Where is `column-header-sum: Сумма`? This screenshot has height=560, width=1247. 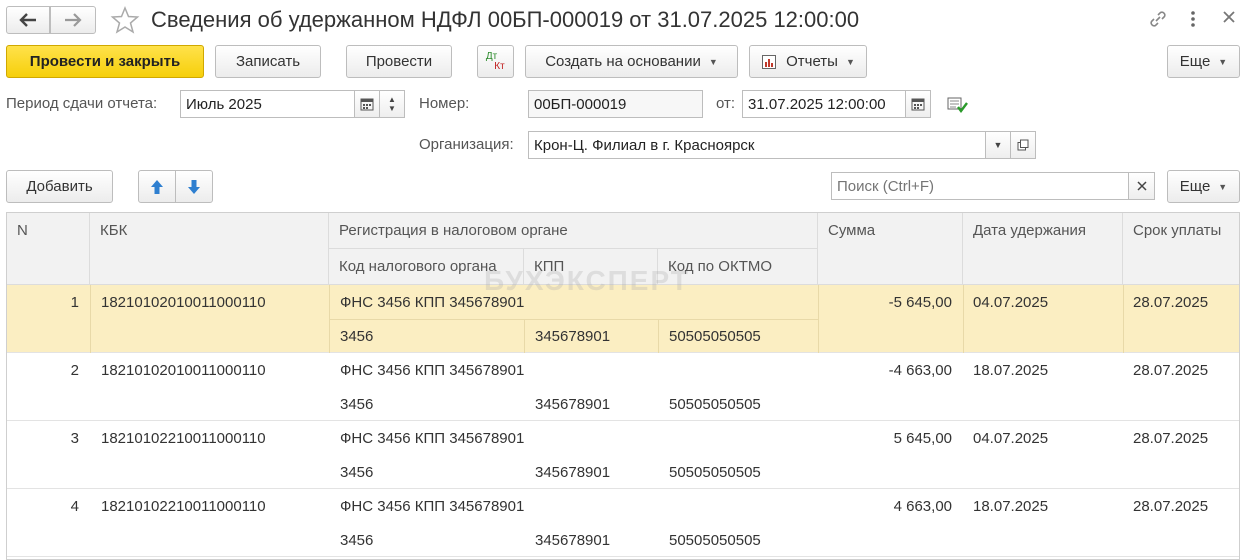
column-header-sum: Сумма is located at coordinates (890, 249).